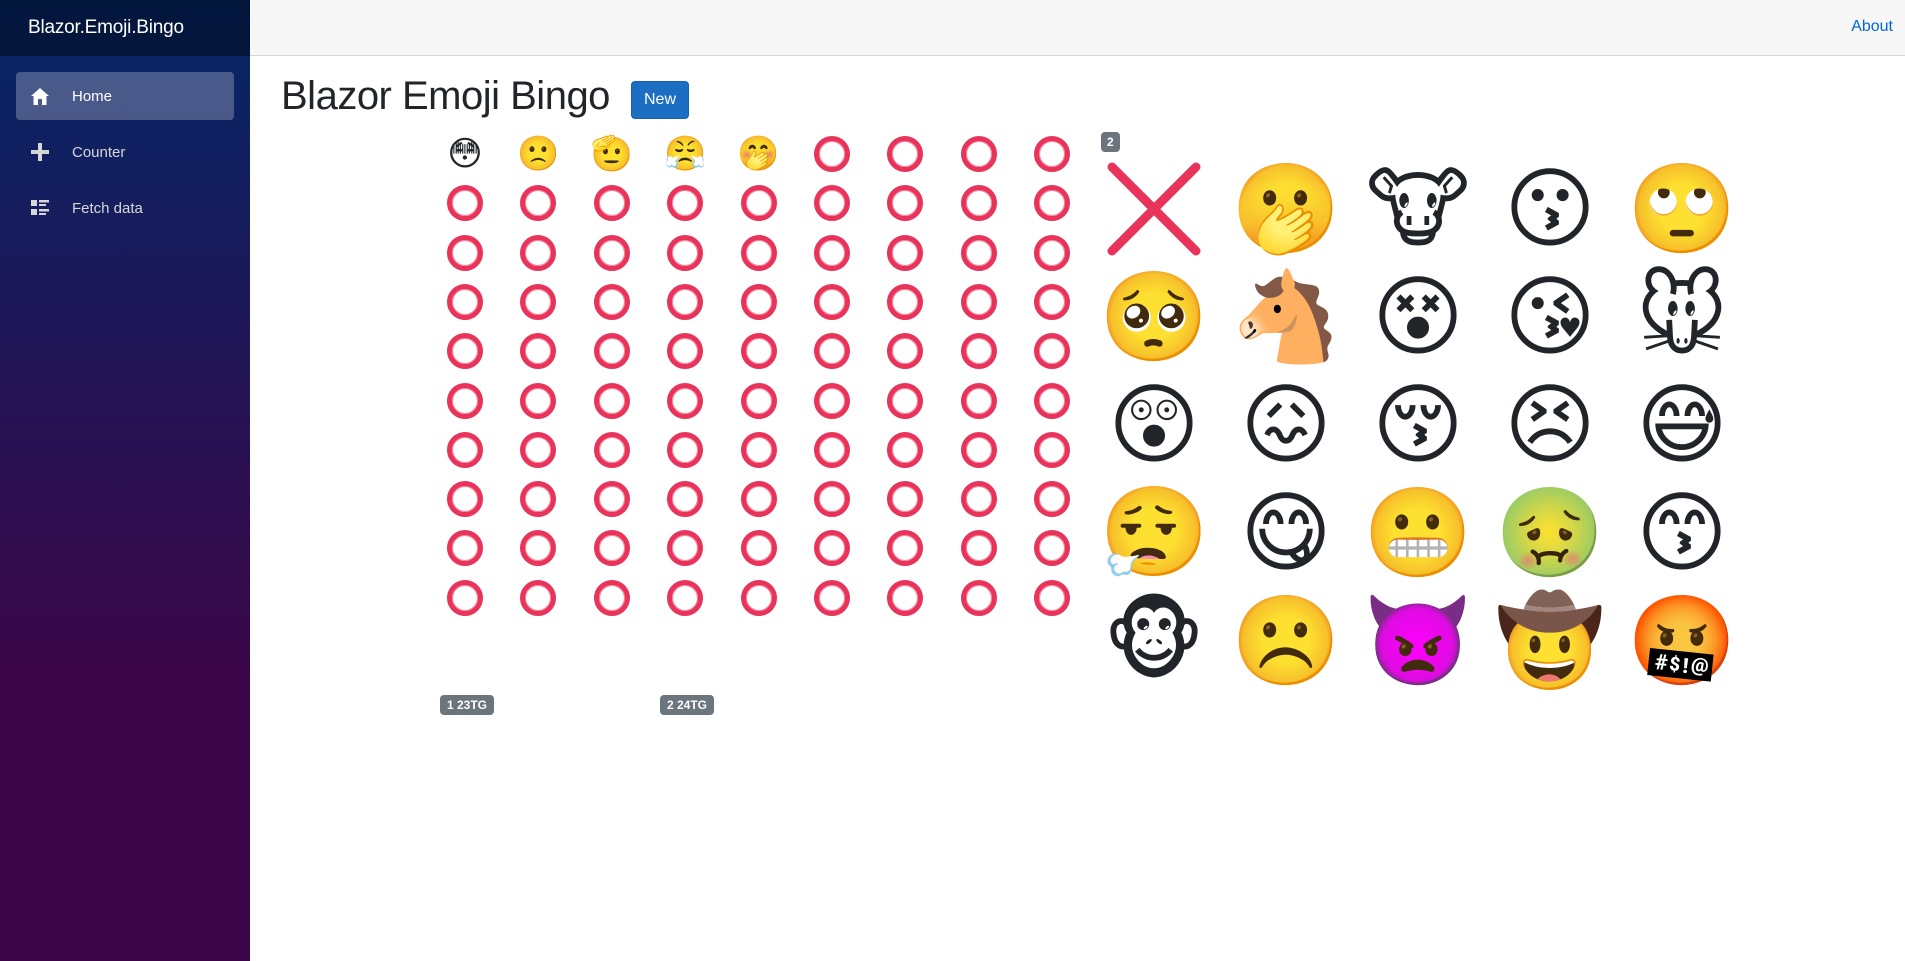 This screenshot has width=1905, height=961. Describe the element at coordinates (660, 100) in the screenshot. I see `new-game-button: New` at that location.